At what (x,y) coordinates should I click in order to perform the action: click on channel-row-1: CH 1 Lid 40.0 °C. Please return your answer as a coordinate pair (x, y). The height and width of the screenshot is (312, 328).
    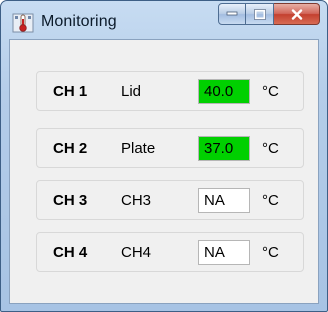
    Looking at the image, I should click on (170, 91).